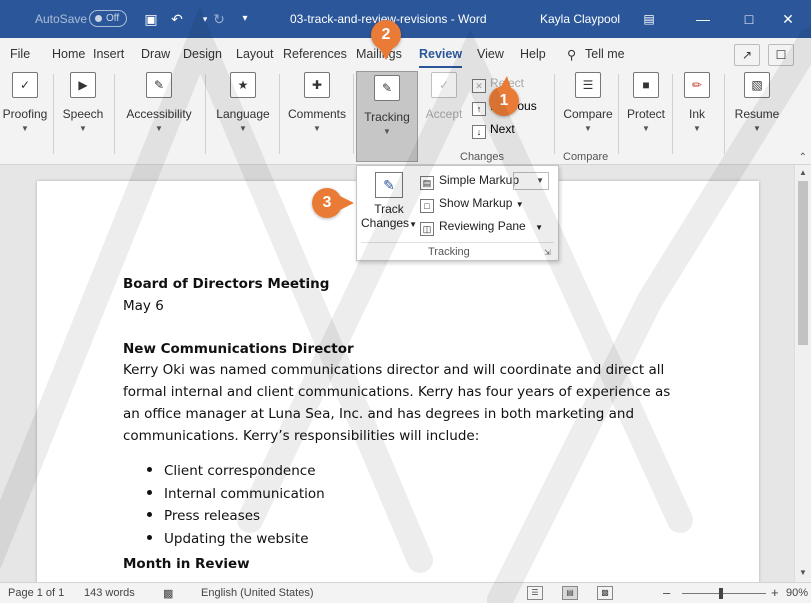 The image size is (811, 603). What do you see at coordinates (108, 18) in the screenshot?
I see `autosave-toggle: Off` at bounding box center [108, 18].